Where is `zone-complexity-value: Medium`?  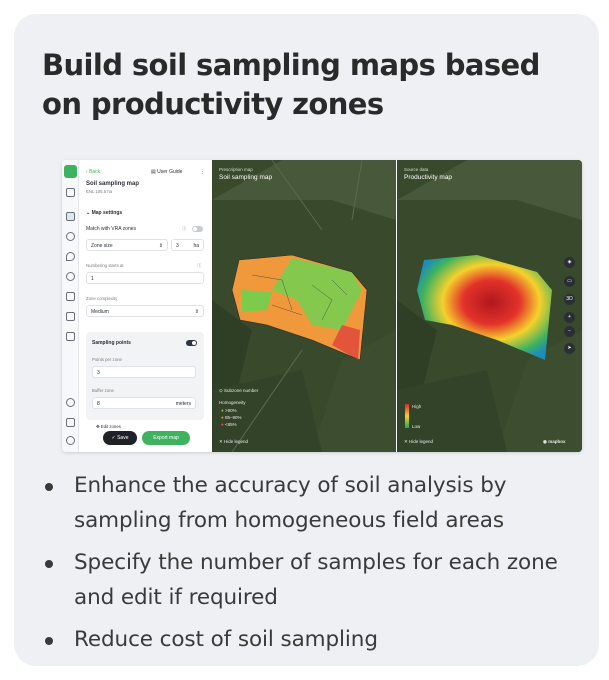 zone-complexity-value: Medium is located at coordinates (100, 312).